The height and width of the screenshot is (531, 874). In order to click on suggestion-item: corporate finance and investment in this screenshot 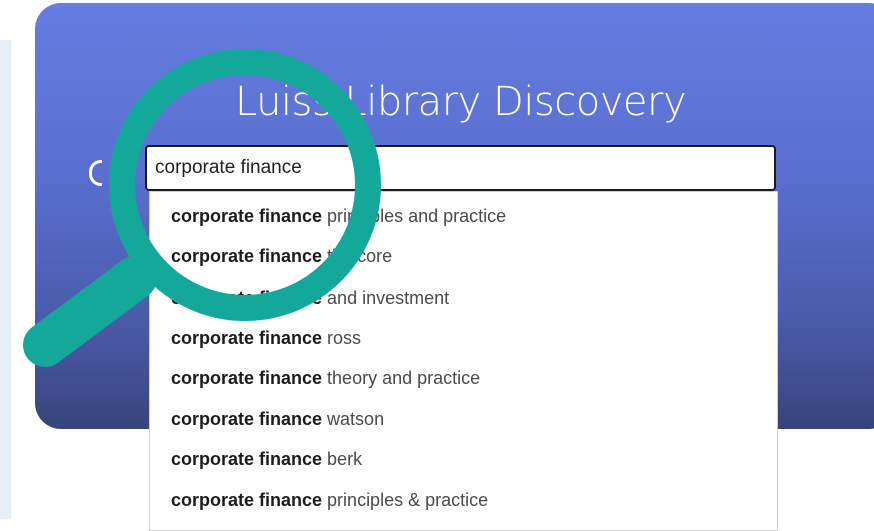, I will do `click(310, 298)`.